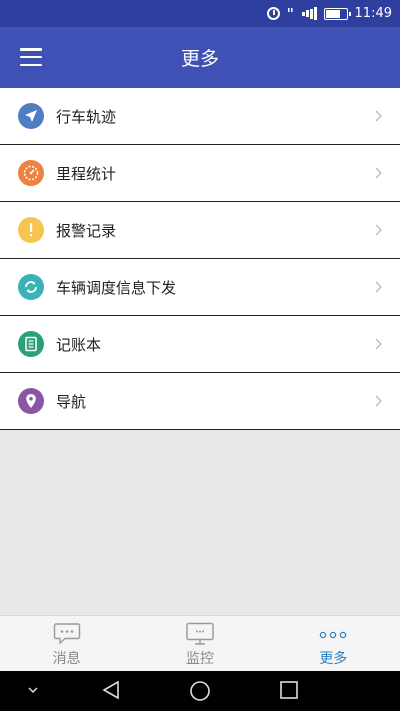 This screenshot has height=711, width=400. I want to click on refresh-circle-icon, so click(31, 287).